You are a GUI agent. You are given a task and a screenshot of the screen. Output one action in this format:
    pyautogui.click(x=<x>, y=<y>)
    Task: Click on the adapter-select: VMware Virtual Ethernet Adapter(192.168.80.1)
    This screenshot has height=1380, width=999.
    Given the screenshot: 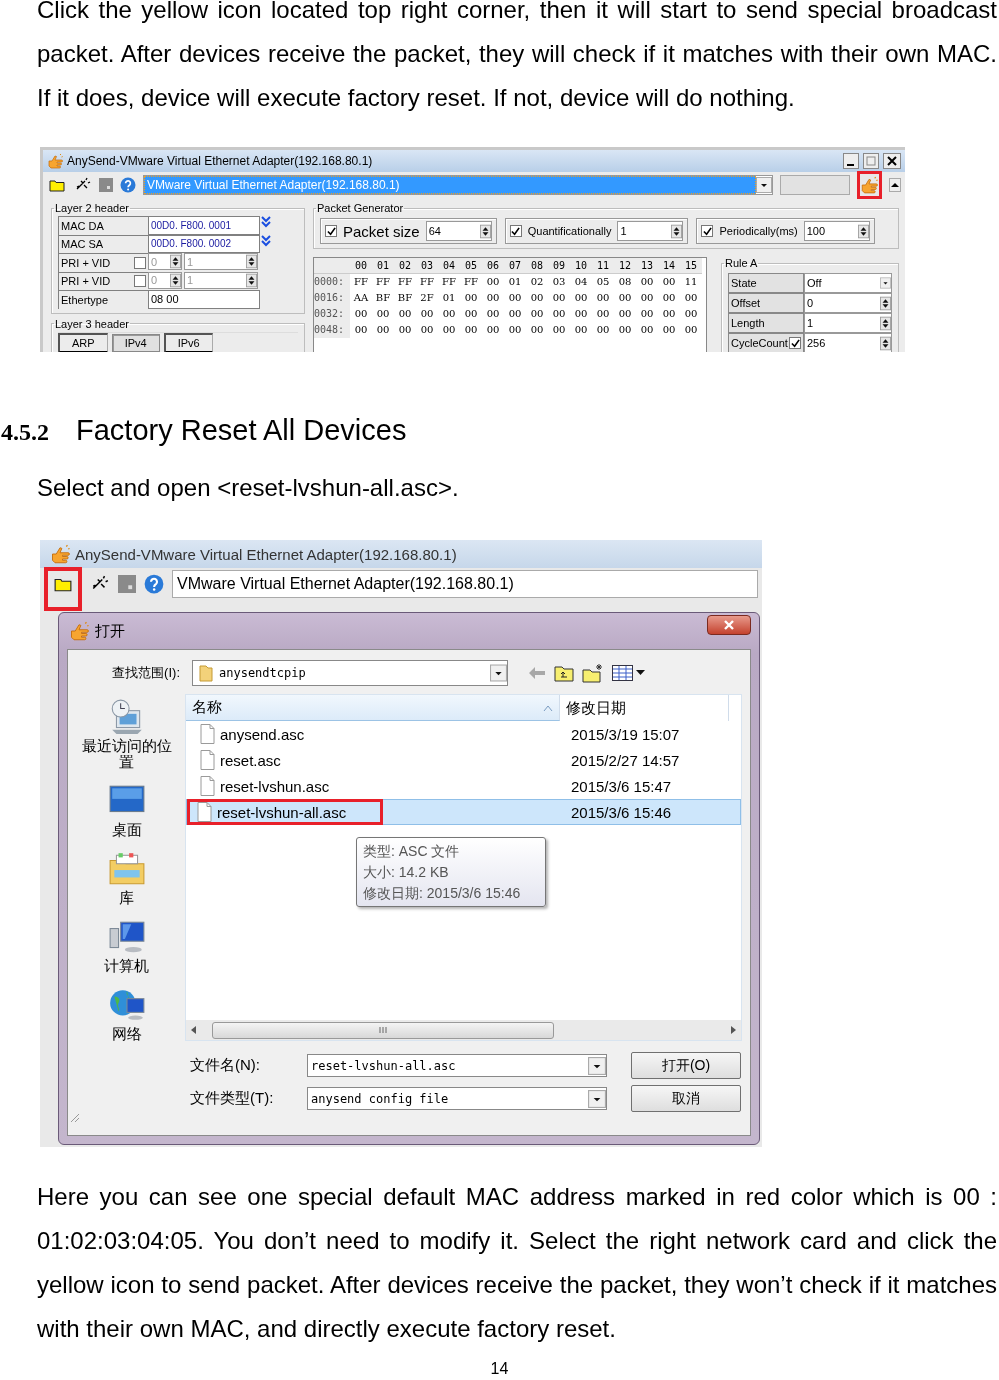 What is the action you would take?
    pyautogui.click(x=465, y=584)
    